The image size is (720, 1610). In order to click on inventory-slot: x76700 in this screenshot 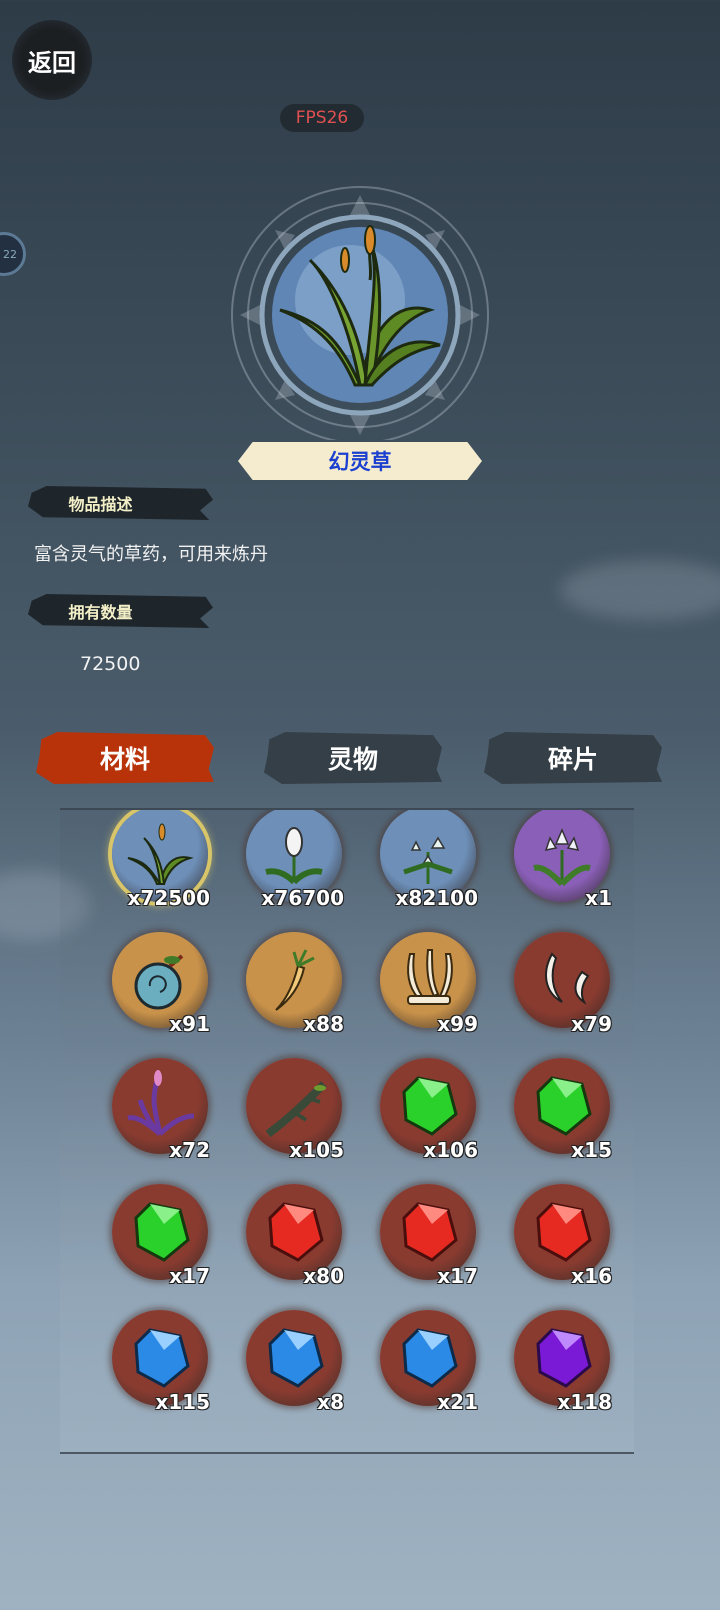, I will do `click(295, 860)`.